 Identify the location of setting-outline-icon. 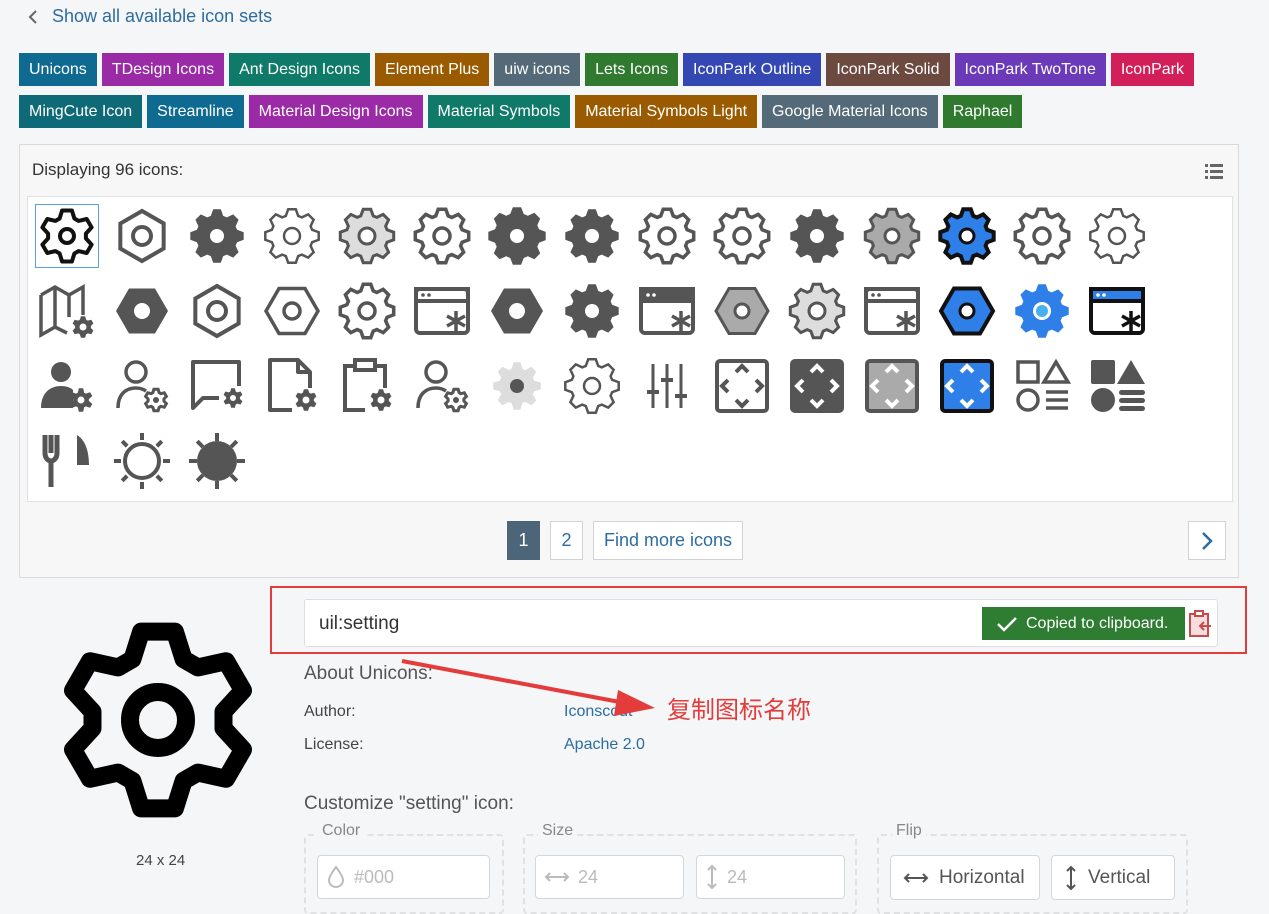
(67, 236).